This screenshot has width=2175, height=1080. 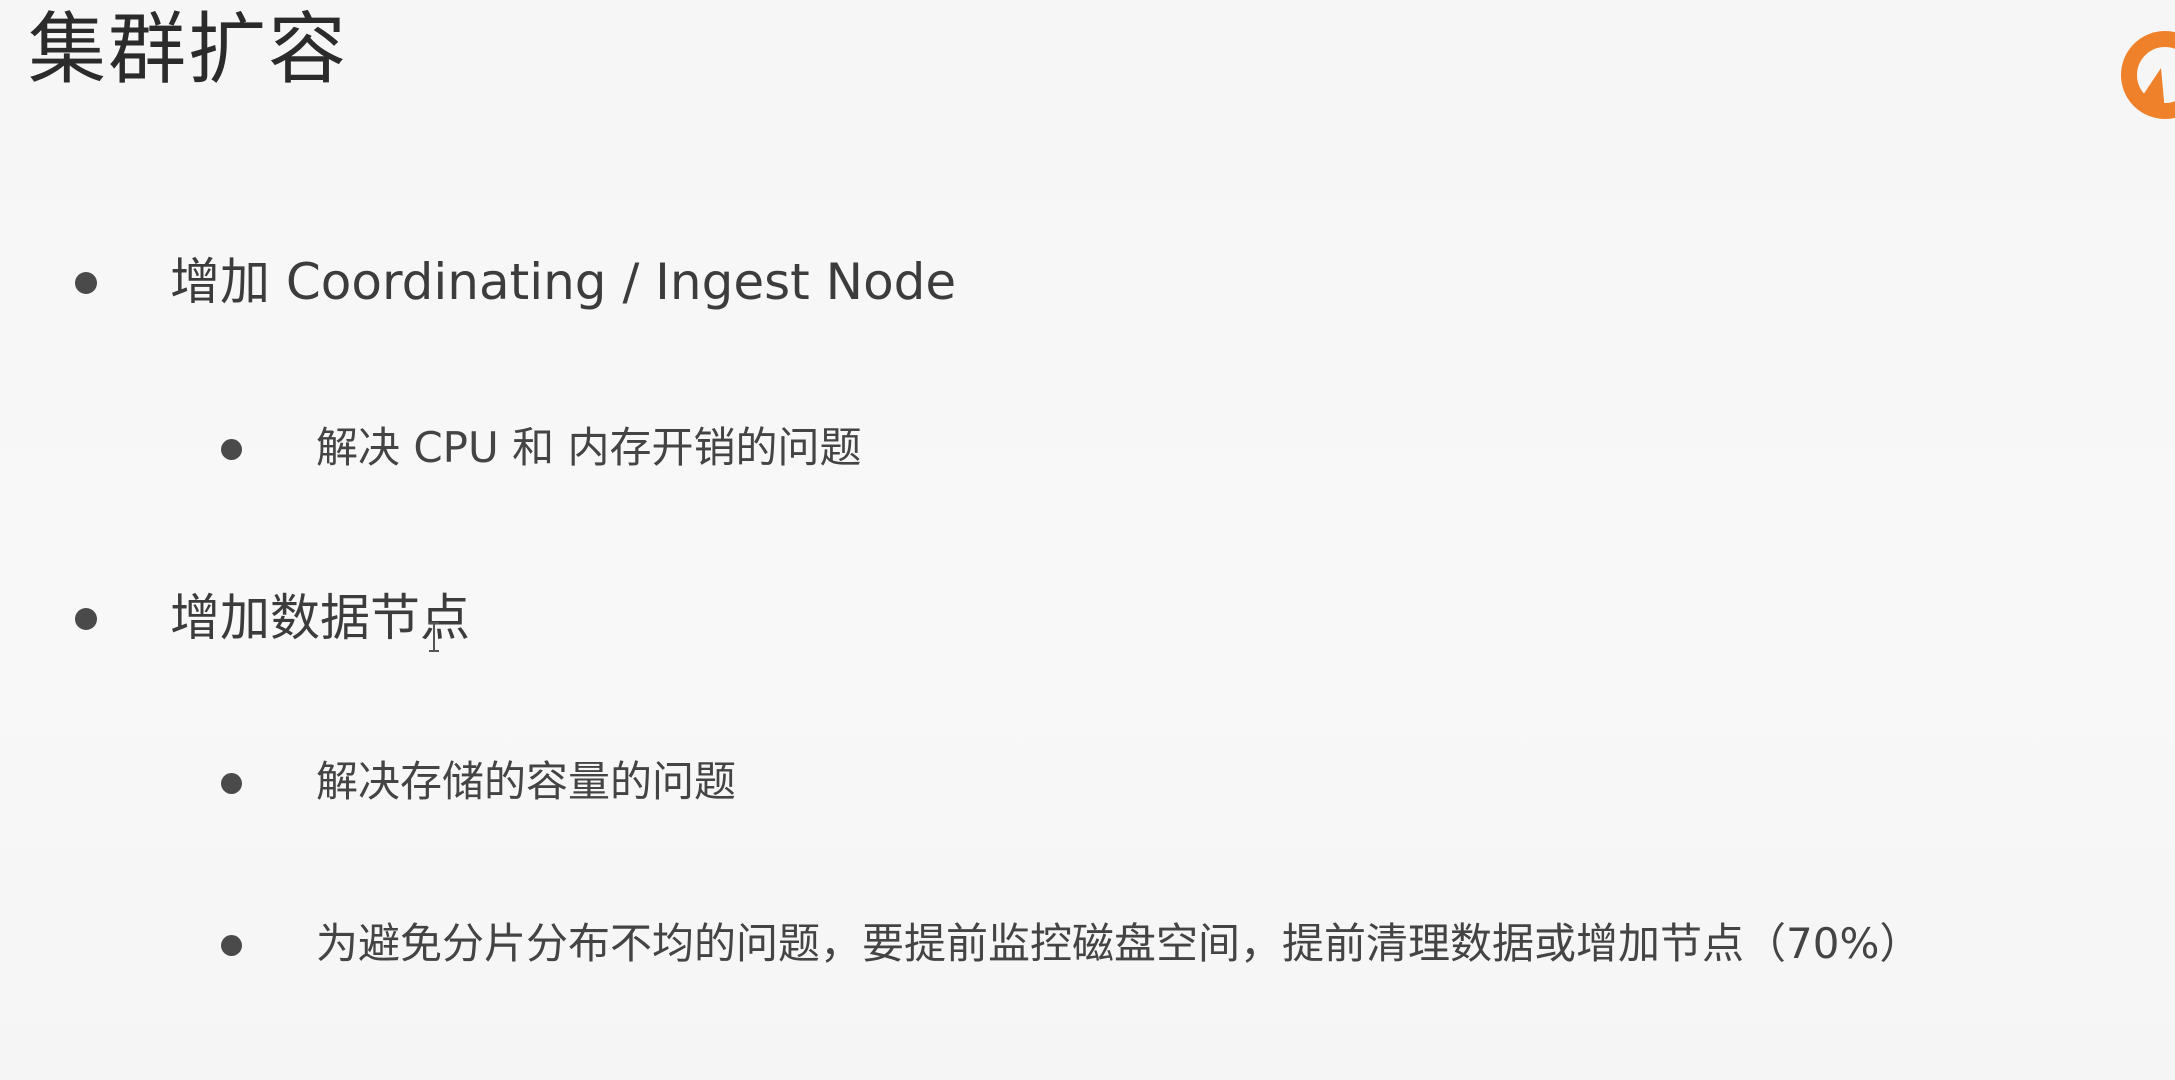 I want to click on orange-circular-logo-icon, so click(x=2139, y=75).